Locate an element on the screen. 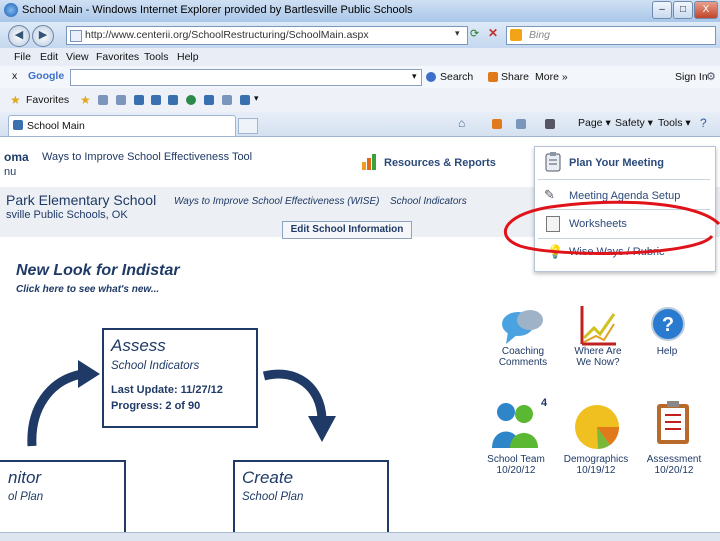  district-name: sville Public Schools, OK is located at coordinates (67, 215).